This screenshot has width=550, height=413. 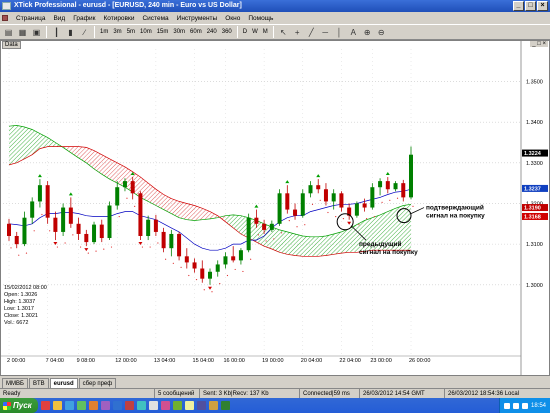 What do you see at coordinates (530, 6) in the screenshot?
I see `maximize-button: □` at bounding box center [530, 6].